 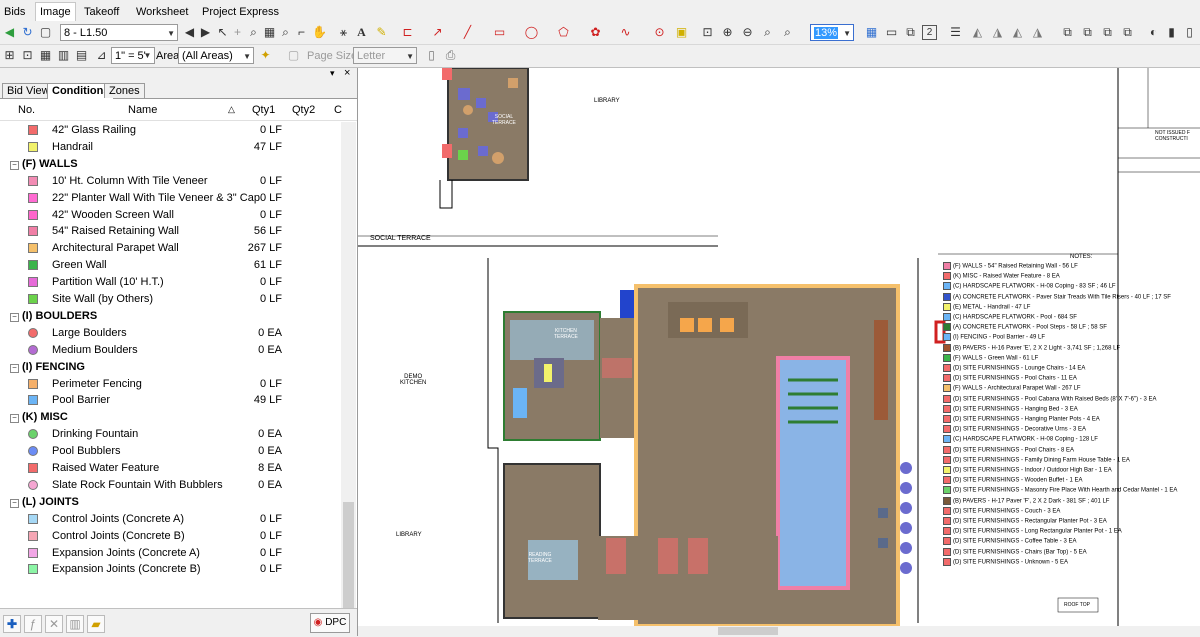 I want to click on polygon-tool-icon: ⬠, so click(x=563, y=32).